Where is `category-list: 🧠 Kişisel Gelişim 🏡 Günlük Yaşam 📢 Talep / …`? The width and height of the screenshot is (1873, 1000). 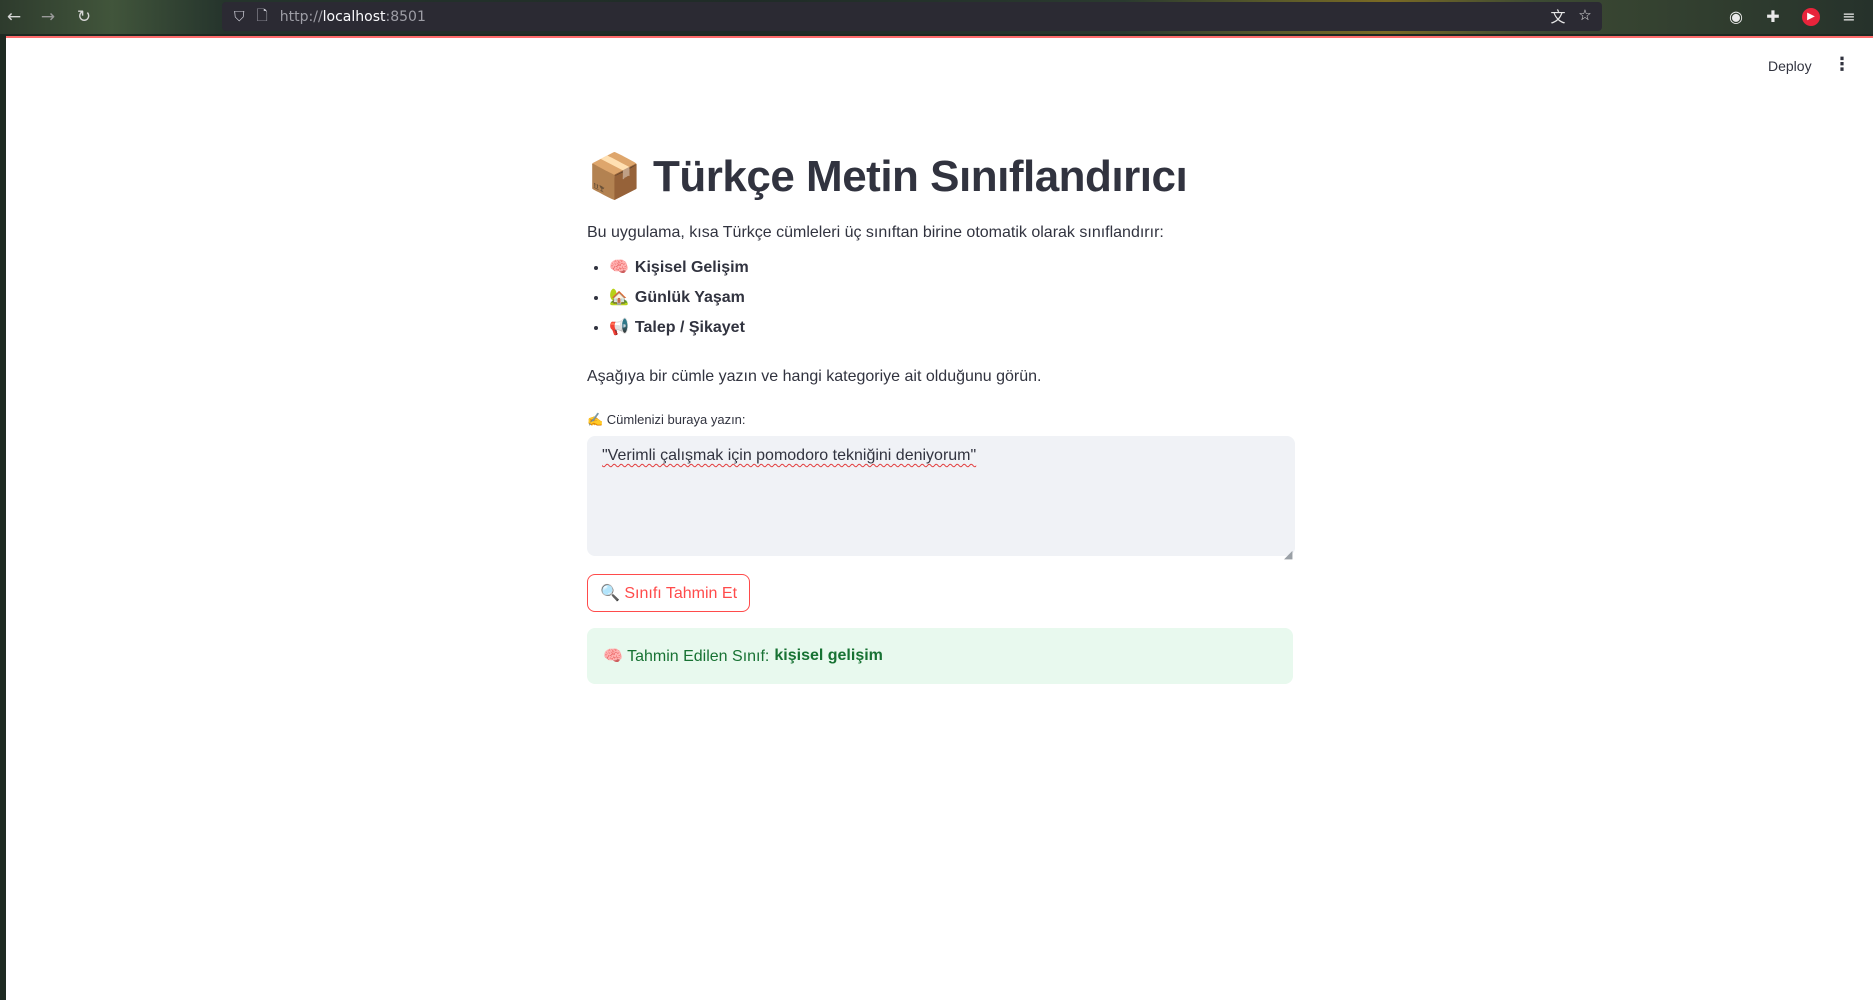
category-list: 🧠 Kişisel Gelişim 🏡 Günlük Yaşam 📢 Talep / … is located at coordinates (668, 298).